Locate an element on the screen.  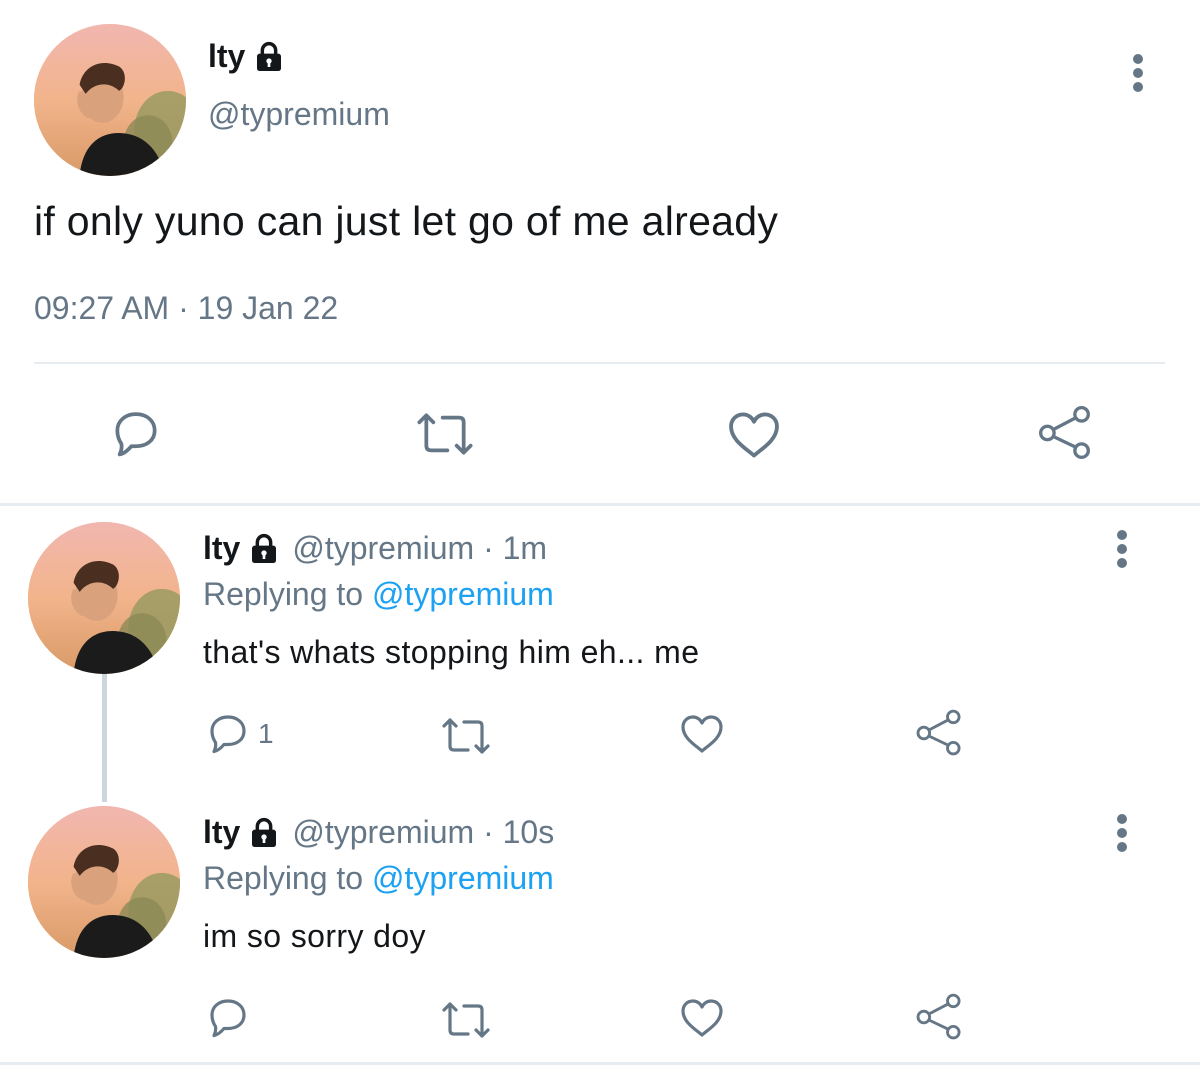
reply-text: im so sorry doy is located at coordinates (314, 936).